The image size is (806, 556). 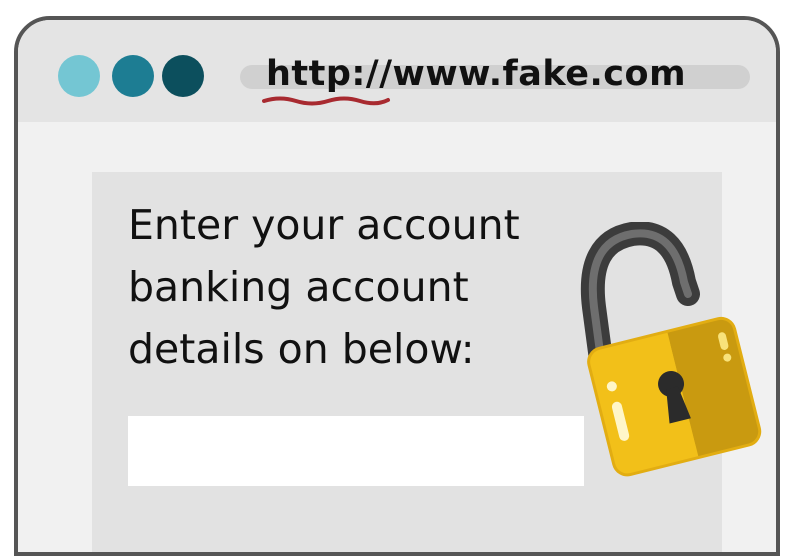 What do you see at coordinates (79, 76) in the screenshot?
I see `window-control-dot-light` at bounding box center [79, 76].